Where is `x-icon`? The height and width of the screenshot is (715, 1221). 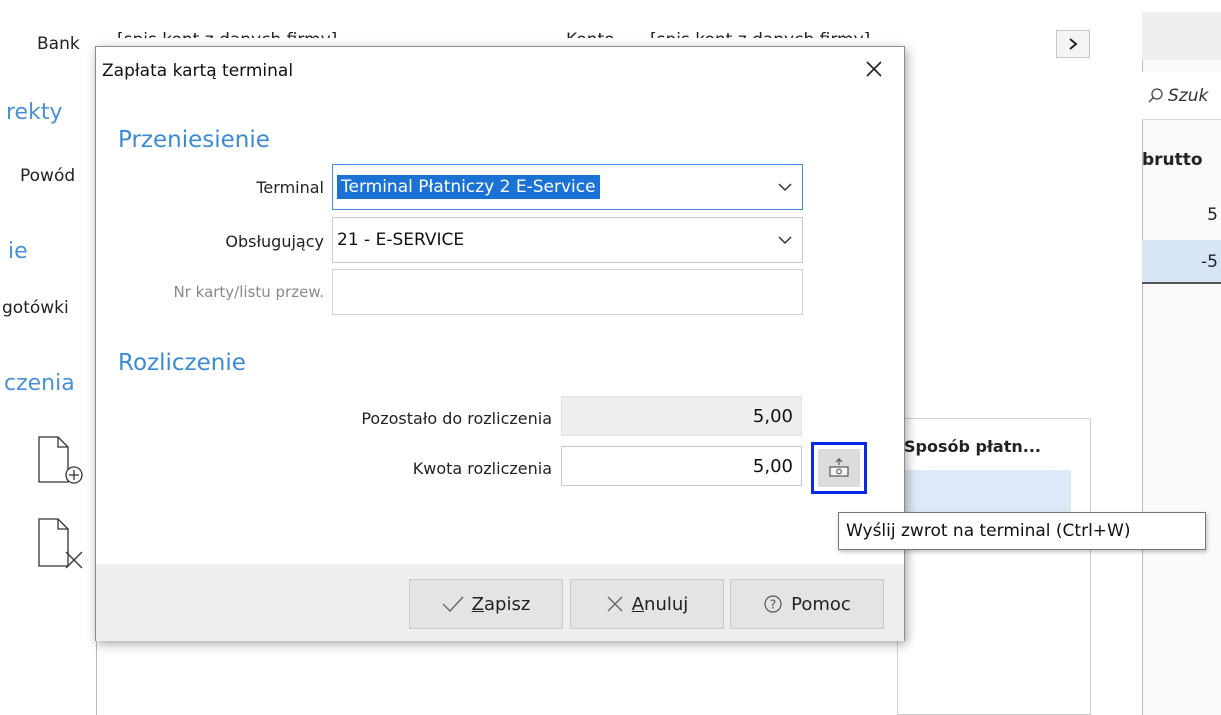
x-icon is located at coordinates (615, 604).